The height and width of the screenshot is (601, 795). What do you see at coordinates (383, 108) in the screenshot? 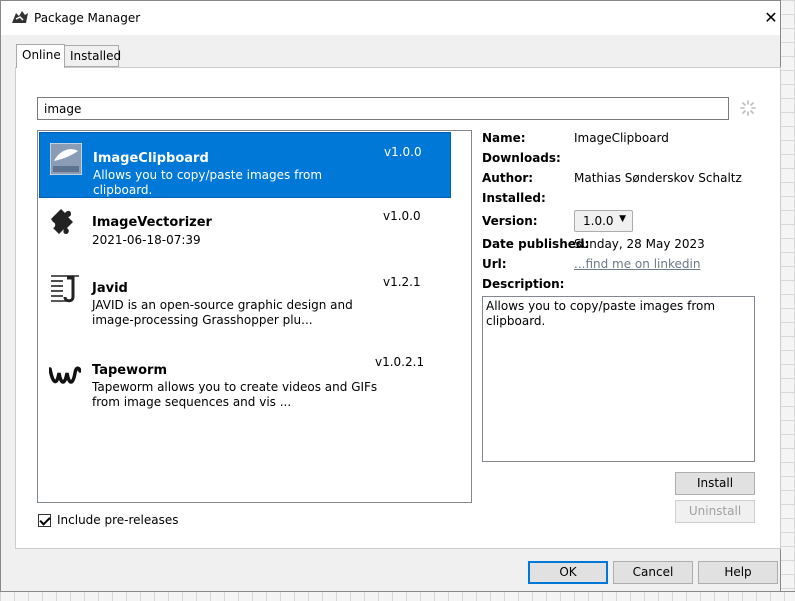
I see `search-input` at bounding box center [383, 108].